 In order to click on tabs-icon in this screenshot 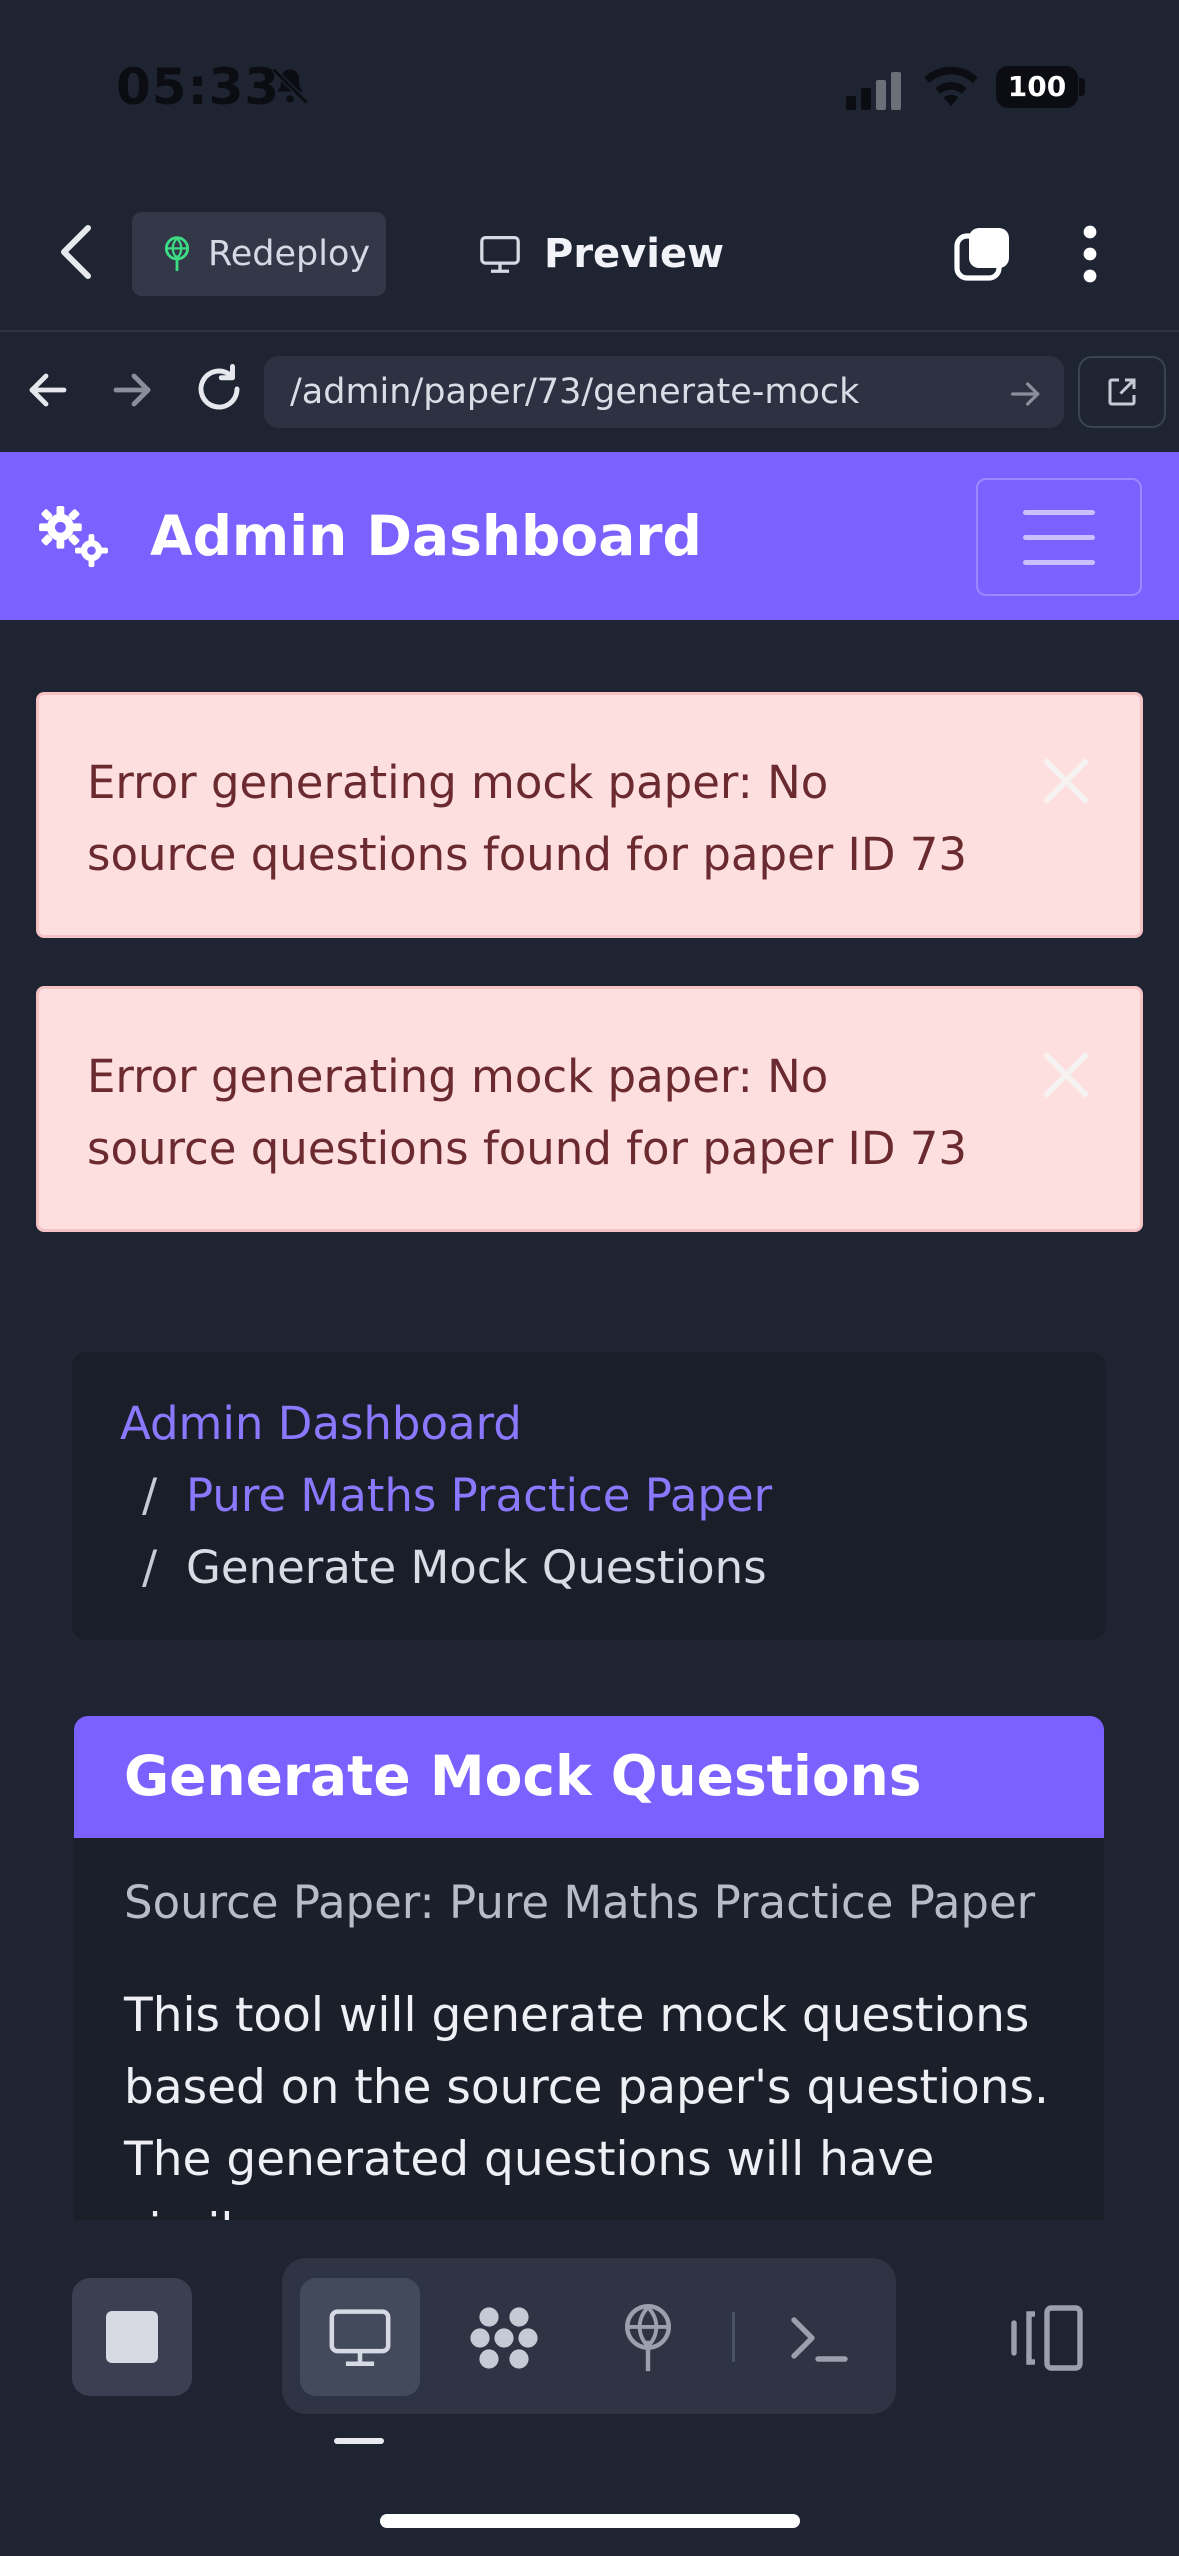, I will do `click(983, 254)`.